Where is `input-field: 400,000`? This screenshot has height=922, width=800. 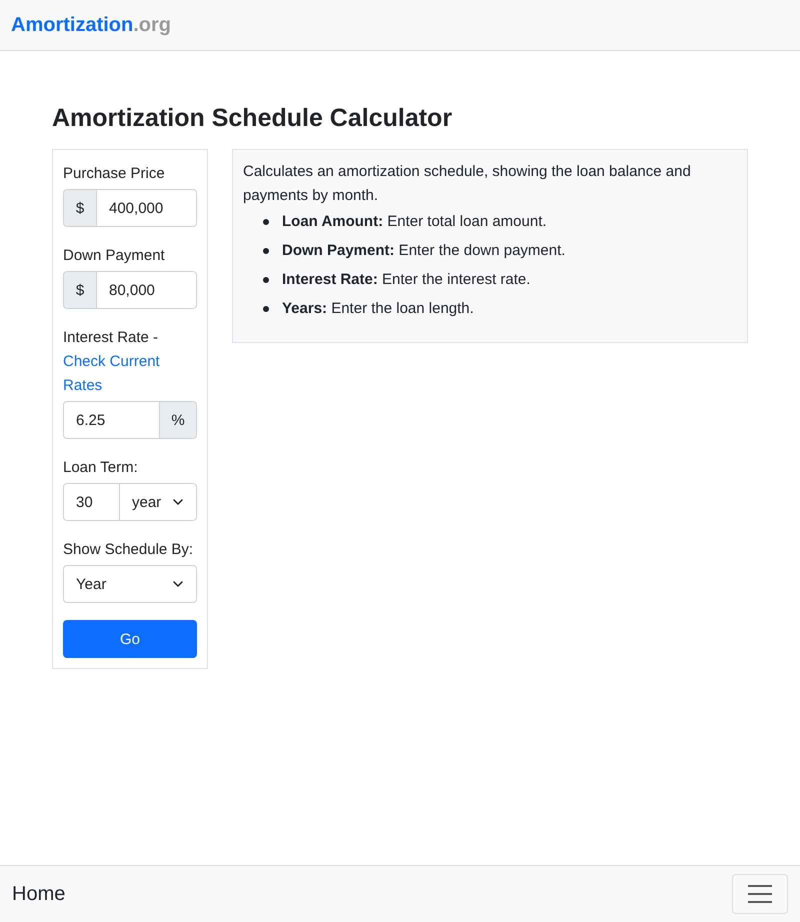
input-field: 400,000 is located at coordinates (147, 208).